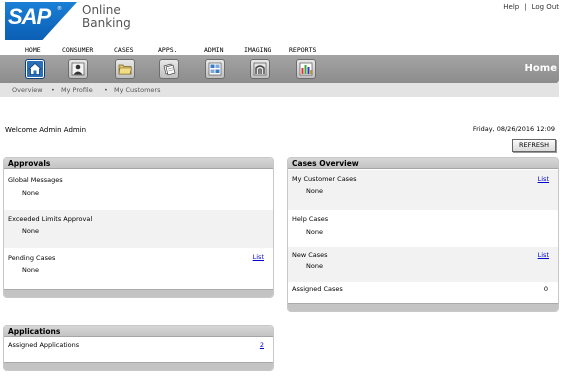 This screenshot has height=381, width=567. I want to click on cases-overview-header: Cases Overview, so click(423, 163).